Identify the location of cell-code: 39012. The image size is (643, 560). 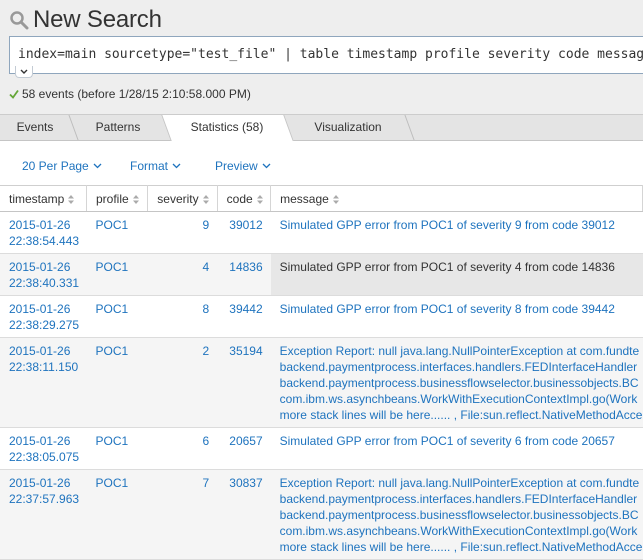
(244, 232).